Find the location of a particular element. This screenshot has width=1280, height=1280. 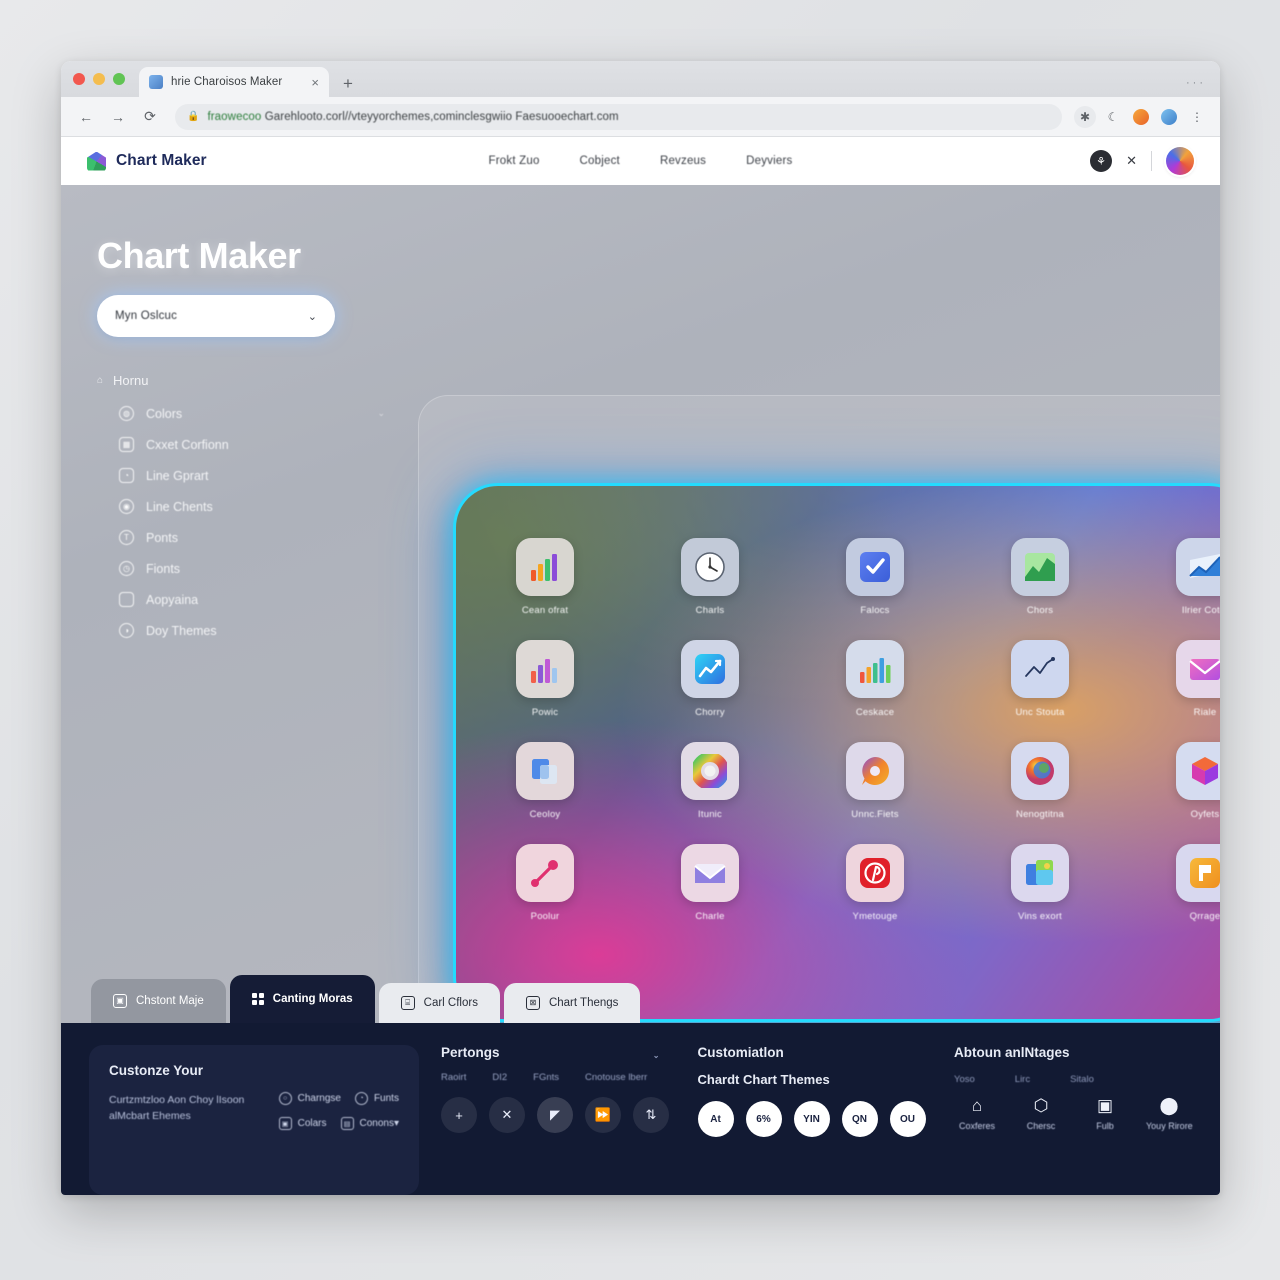

footer-link-colars: ▣ Colars is located at coordinates (302, 1123).